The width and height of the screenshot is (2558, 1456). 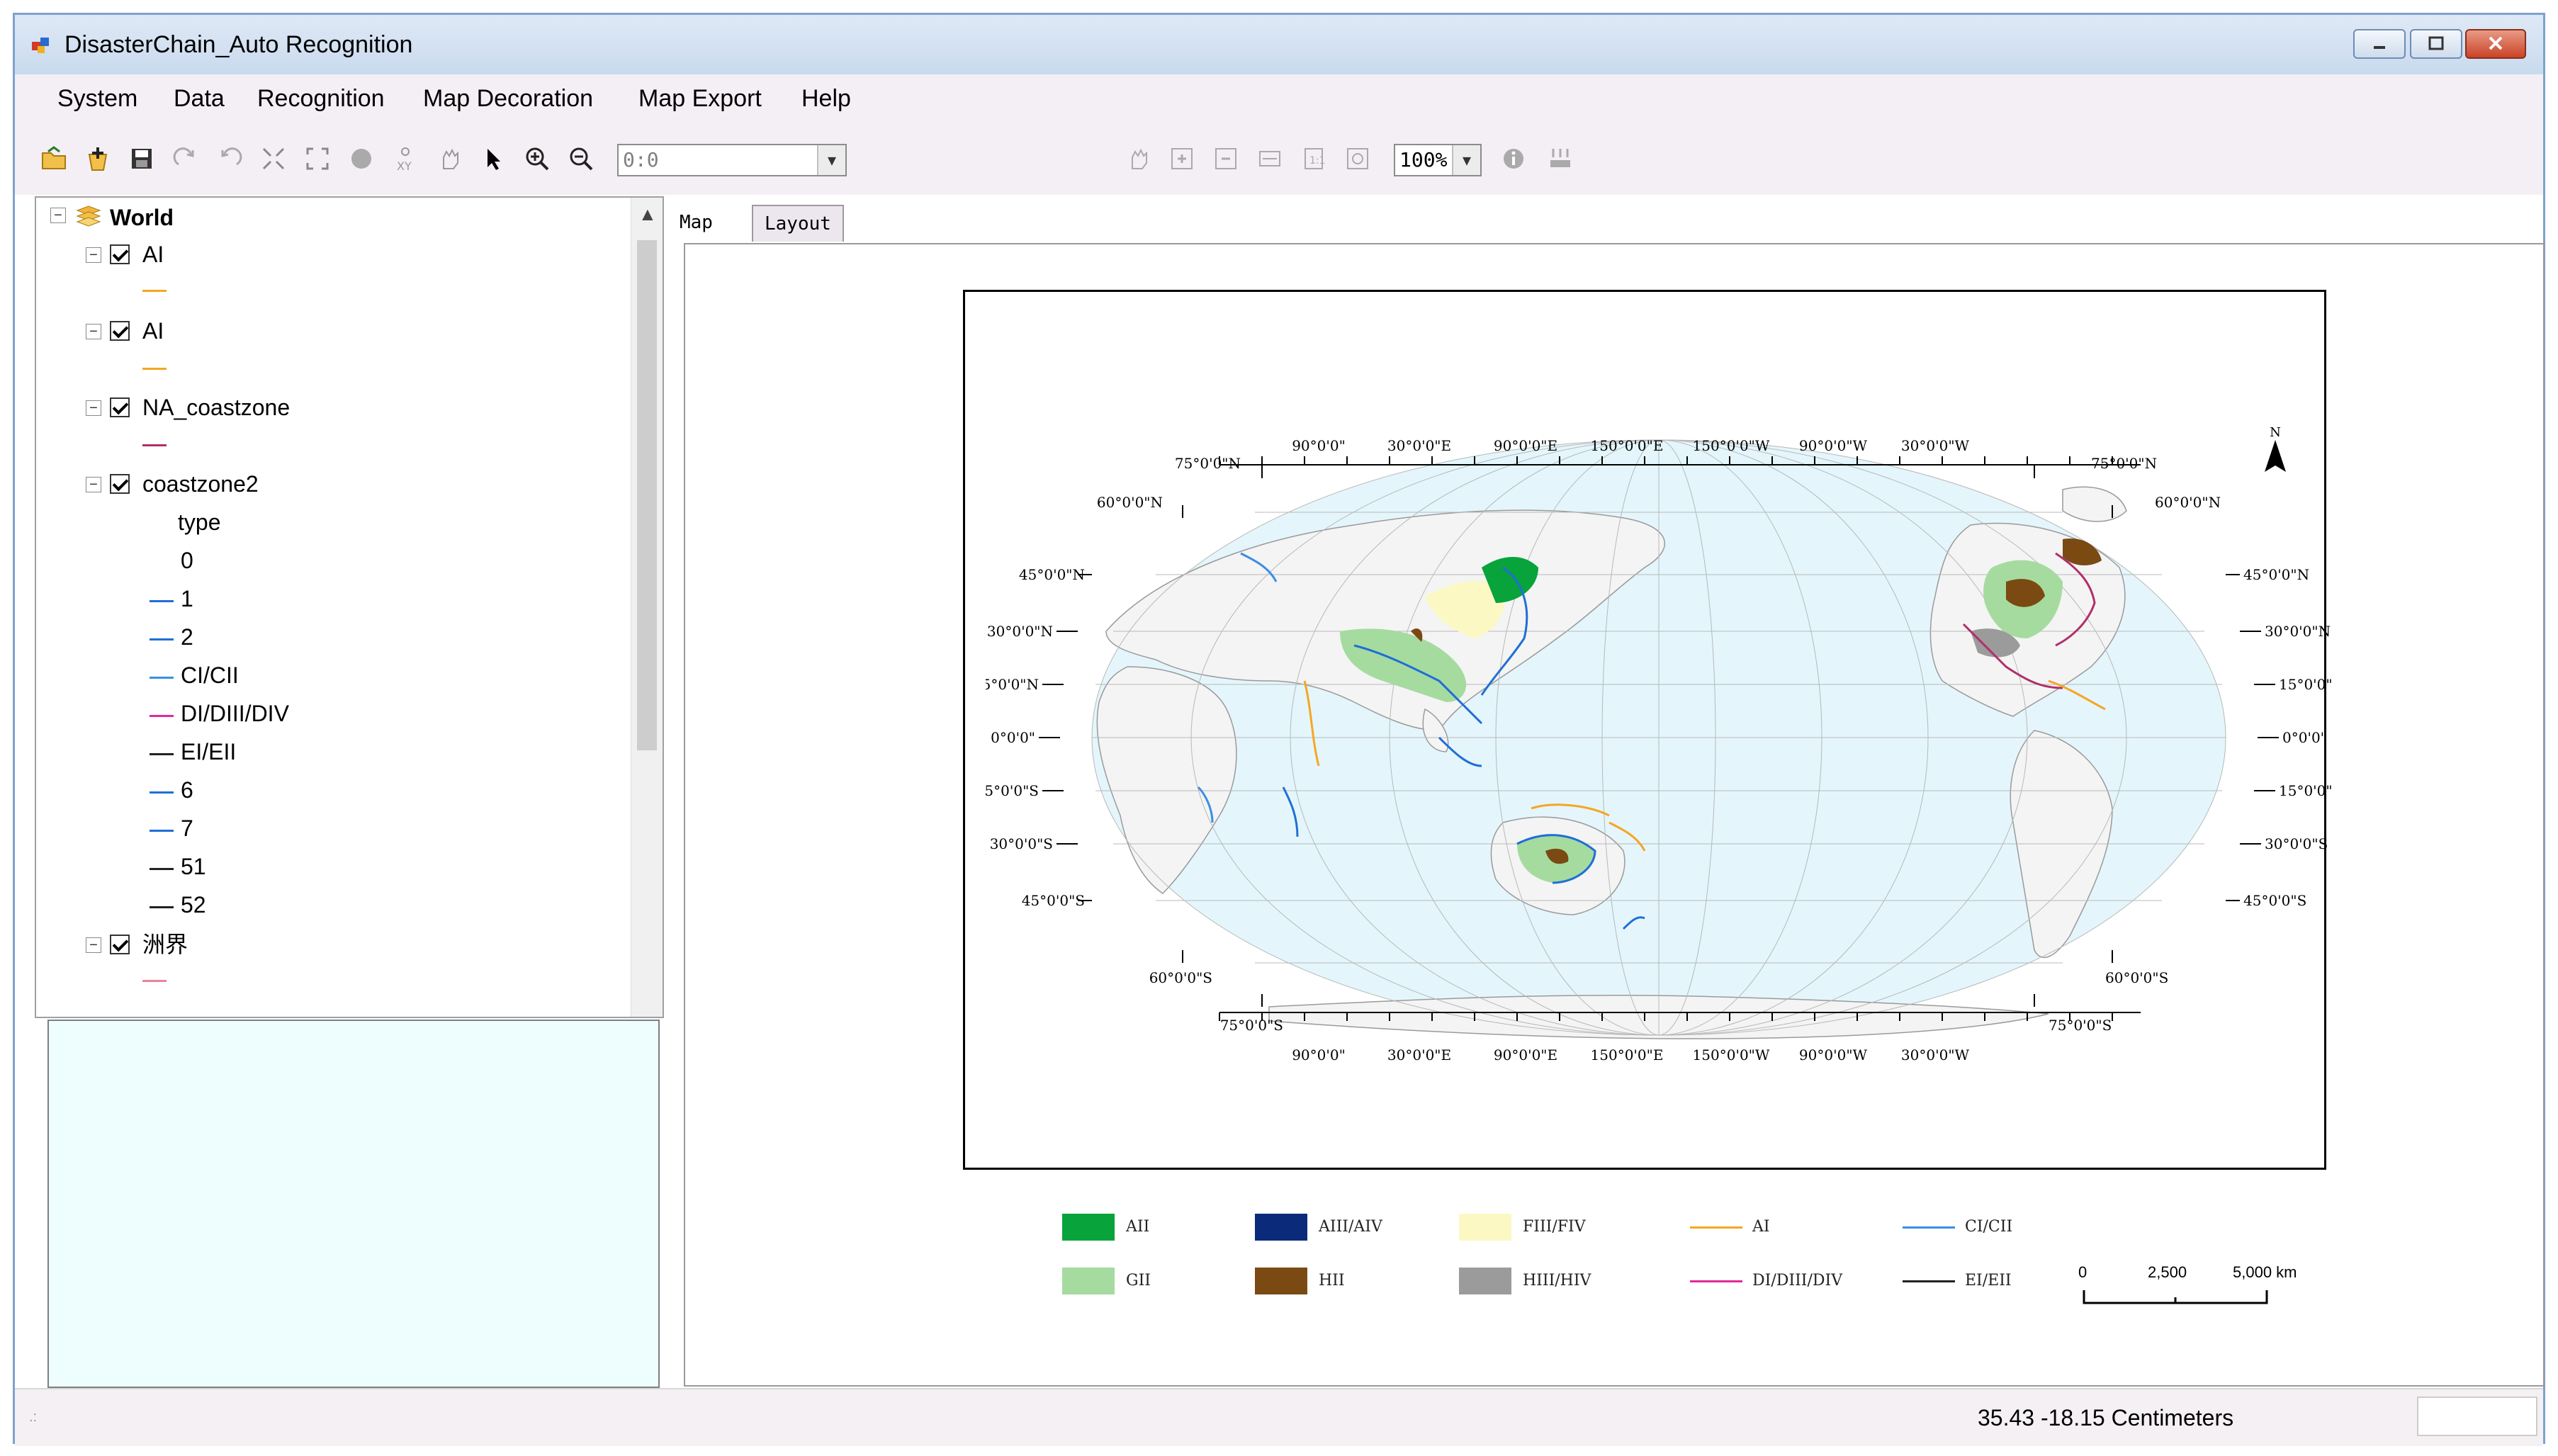 I want to click on title-bar: DisasterChain_Auto Recognition, so click(x=1279, y=44).